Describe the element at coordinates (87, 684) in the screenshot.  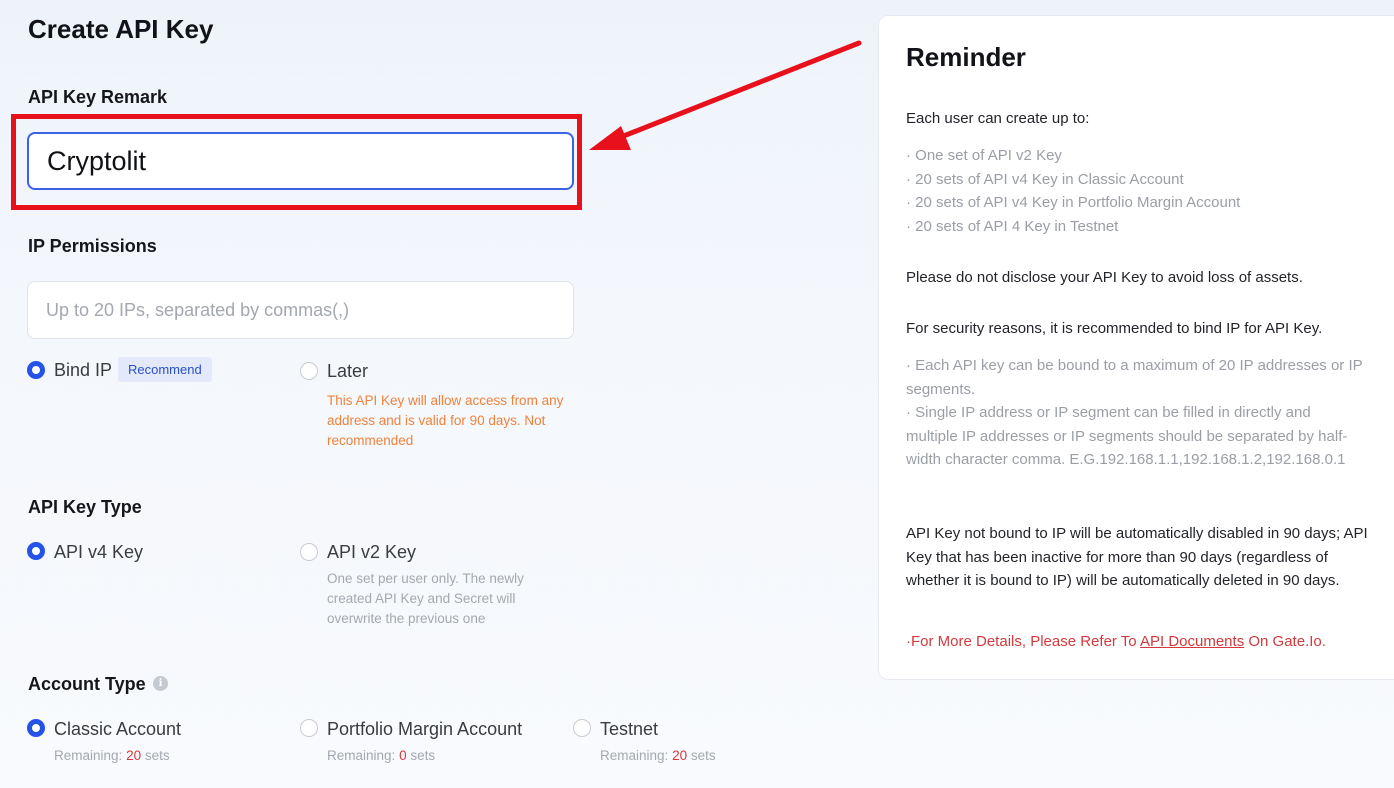
I see `account-type-label: Account Type` at that location.